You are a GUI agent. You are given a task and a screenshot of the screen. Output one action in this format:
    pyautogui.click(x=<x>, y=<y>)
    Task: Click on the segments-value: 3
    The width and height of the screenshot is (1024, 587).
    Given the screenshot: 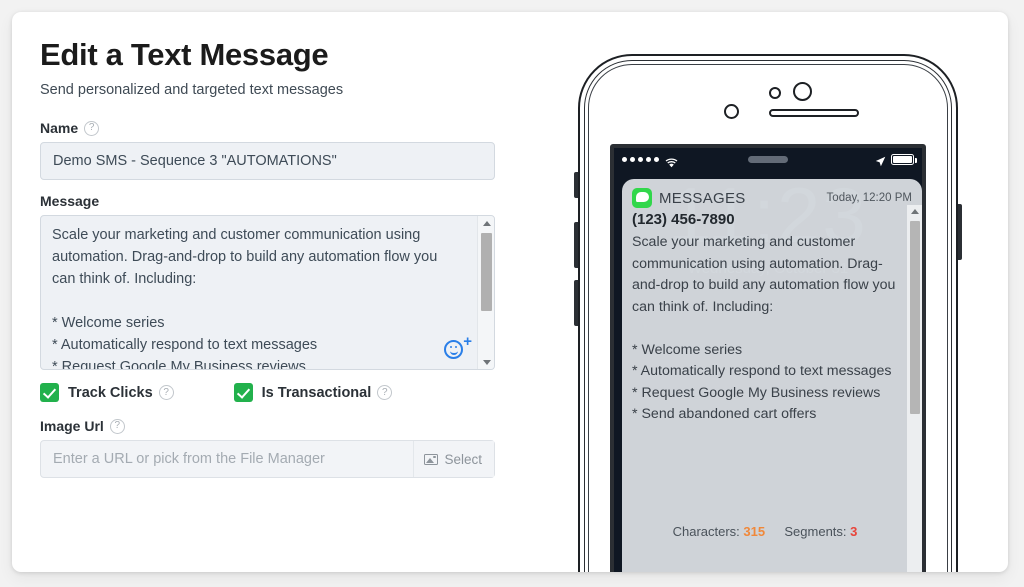 What is the action you would take?
    pyautogui.click(x=854, y=531)
    